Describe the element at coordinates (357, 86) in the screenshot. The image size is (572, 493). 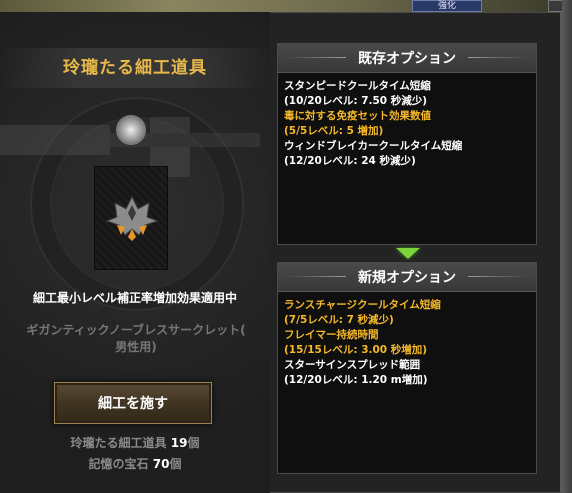
I see `option-text: スタンピードクールタイム短縮` at that location.